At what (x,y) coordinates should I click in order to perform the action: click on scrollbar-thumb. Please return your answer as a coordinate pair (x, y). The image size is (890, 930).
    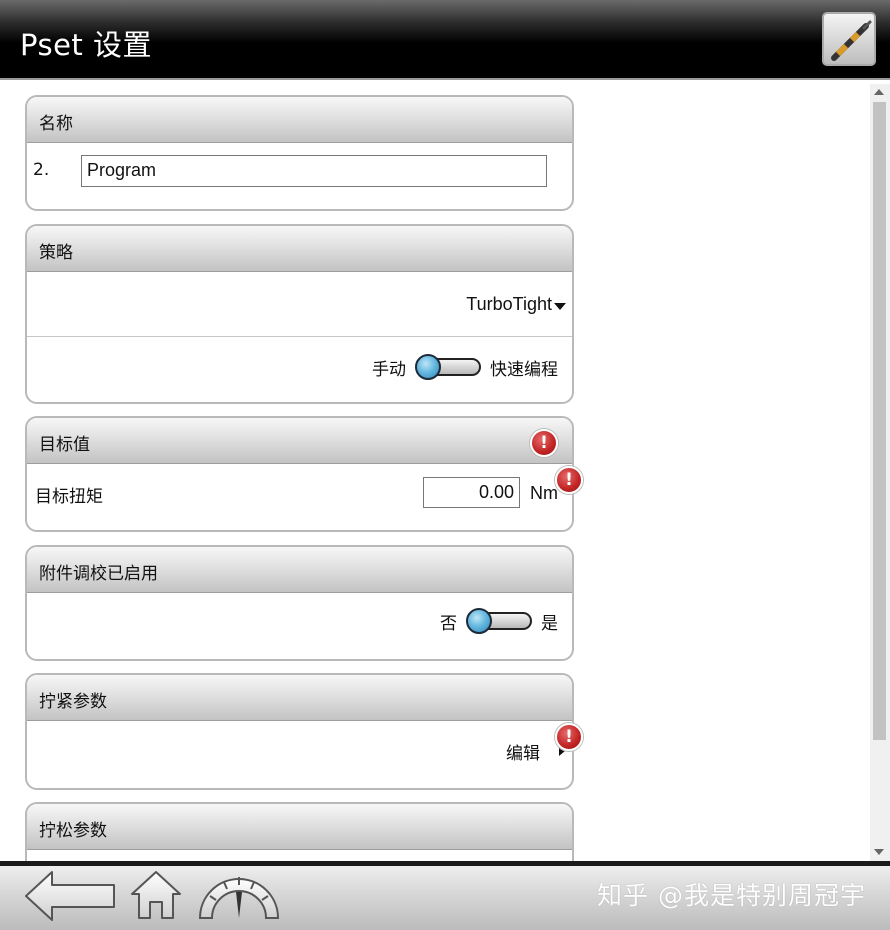
    Looking at the image, I should click on (879, 421).